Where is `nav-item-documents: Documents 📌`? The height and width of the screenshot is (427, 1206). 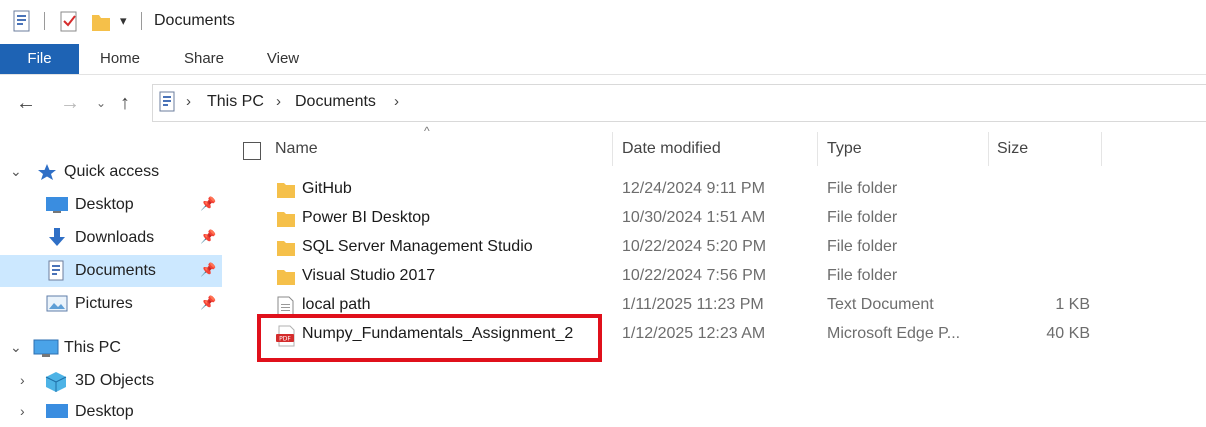 nav-item-documents: Documents 📌 is located at coordinates (111, 271).